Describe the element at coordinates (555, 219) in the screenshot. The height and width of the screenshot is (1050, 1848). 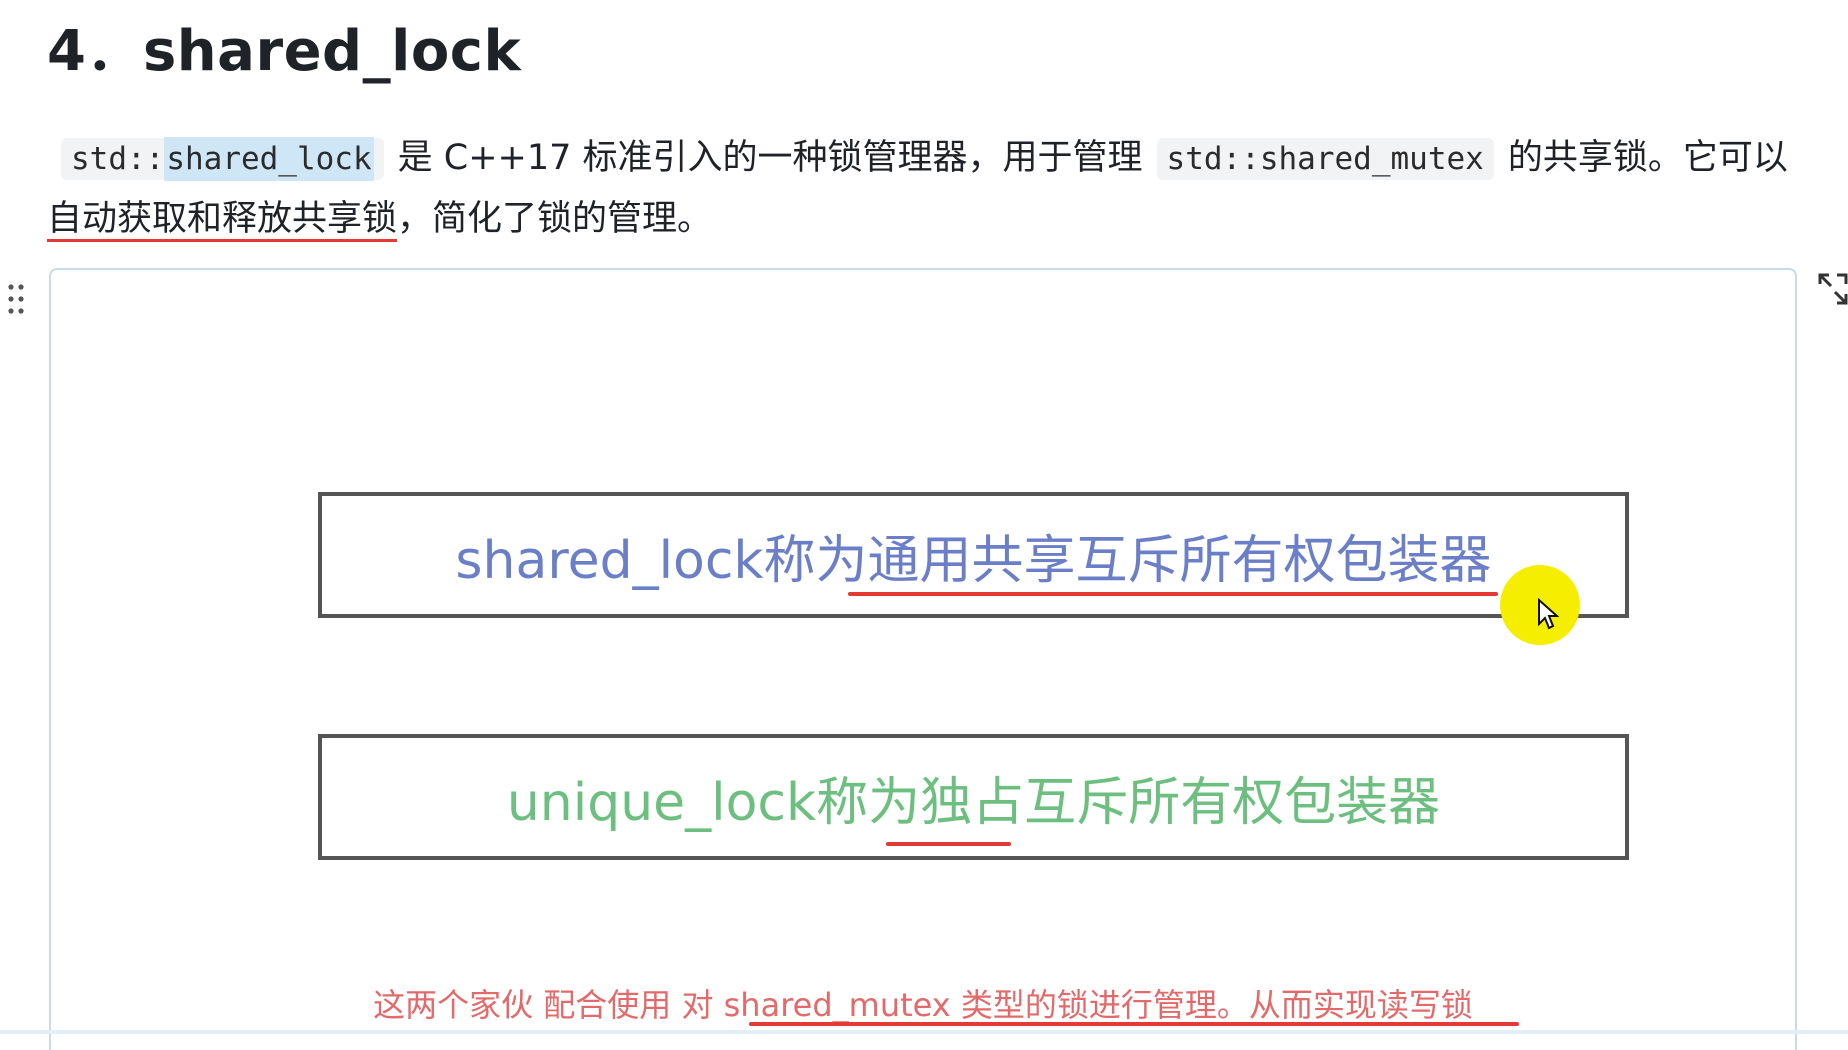
I see `paragraph-text: ，简化了锁的管理。` at that location.